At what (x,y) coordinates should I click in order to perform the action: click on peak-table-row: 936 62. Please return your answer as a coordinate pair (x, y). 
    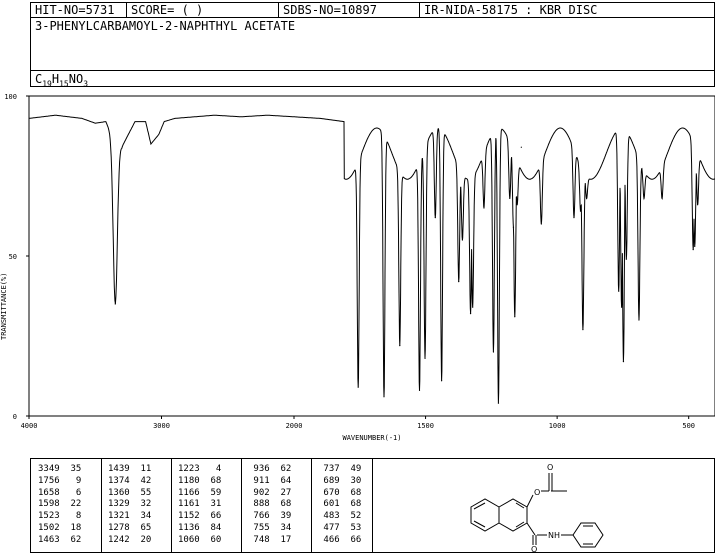
    Looking at the image, I should click on (270, 469).